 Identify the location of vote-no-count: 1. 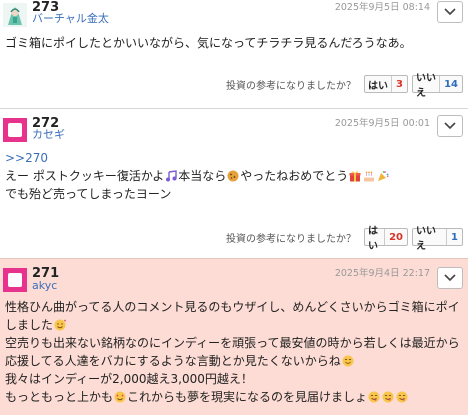
(454, 237).